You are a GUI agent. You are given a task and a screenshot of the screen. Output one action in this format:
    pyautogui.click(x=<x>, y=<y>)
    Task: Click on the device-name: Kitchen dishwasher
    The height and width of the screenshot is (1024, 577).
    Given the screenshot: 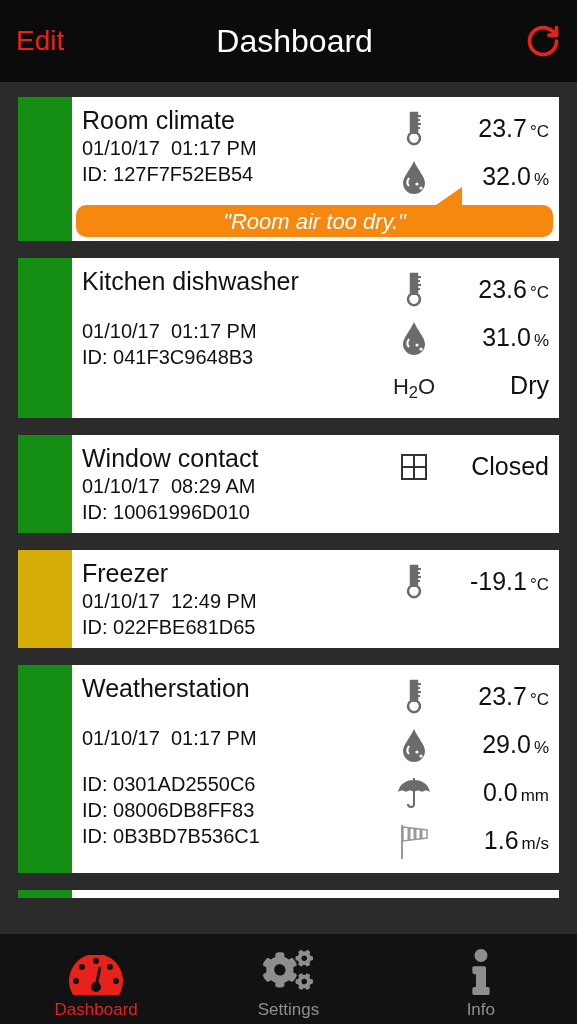 What is the action you would take?
    pyautogui.click(x=191, y=281)
    